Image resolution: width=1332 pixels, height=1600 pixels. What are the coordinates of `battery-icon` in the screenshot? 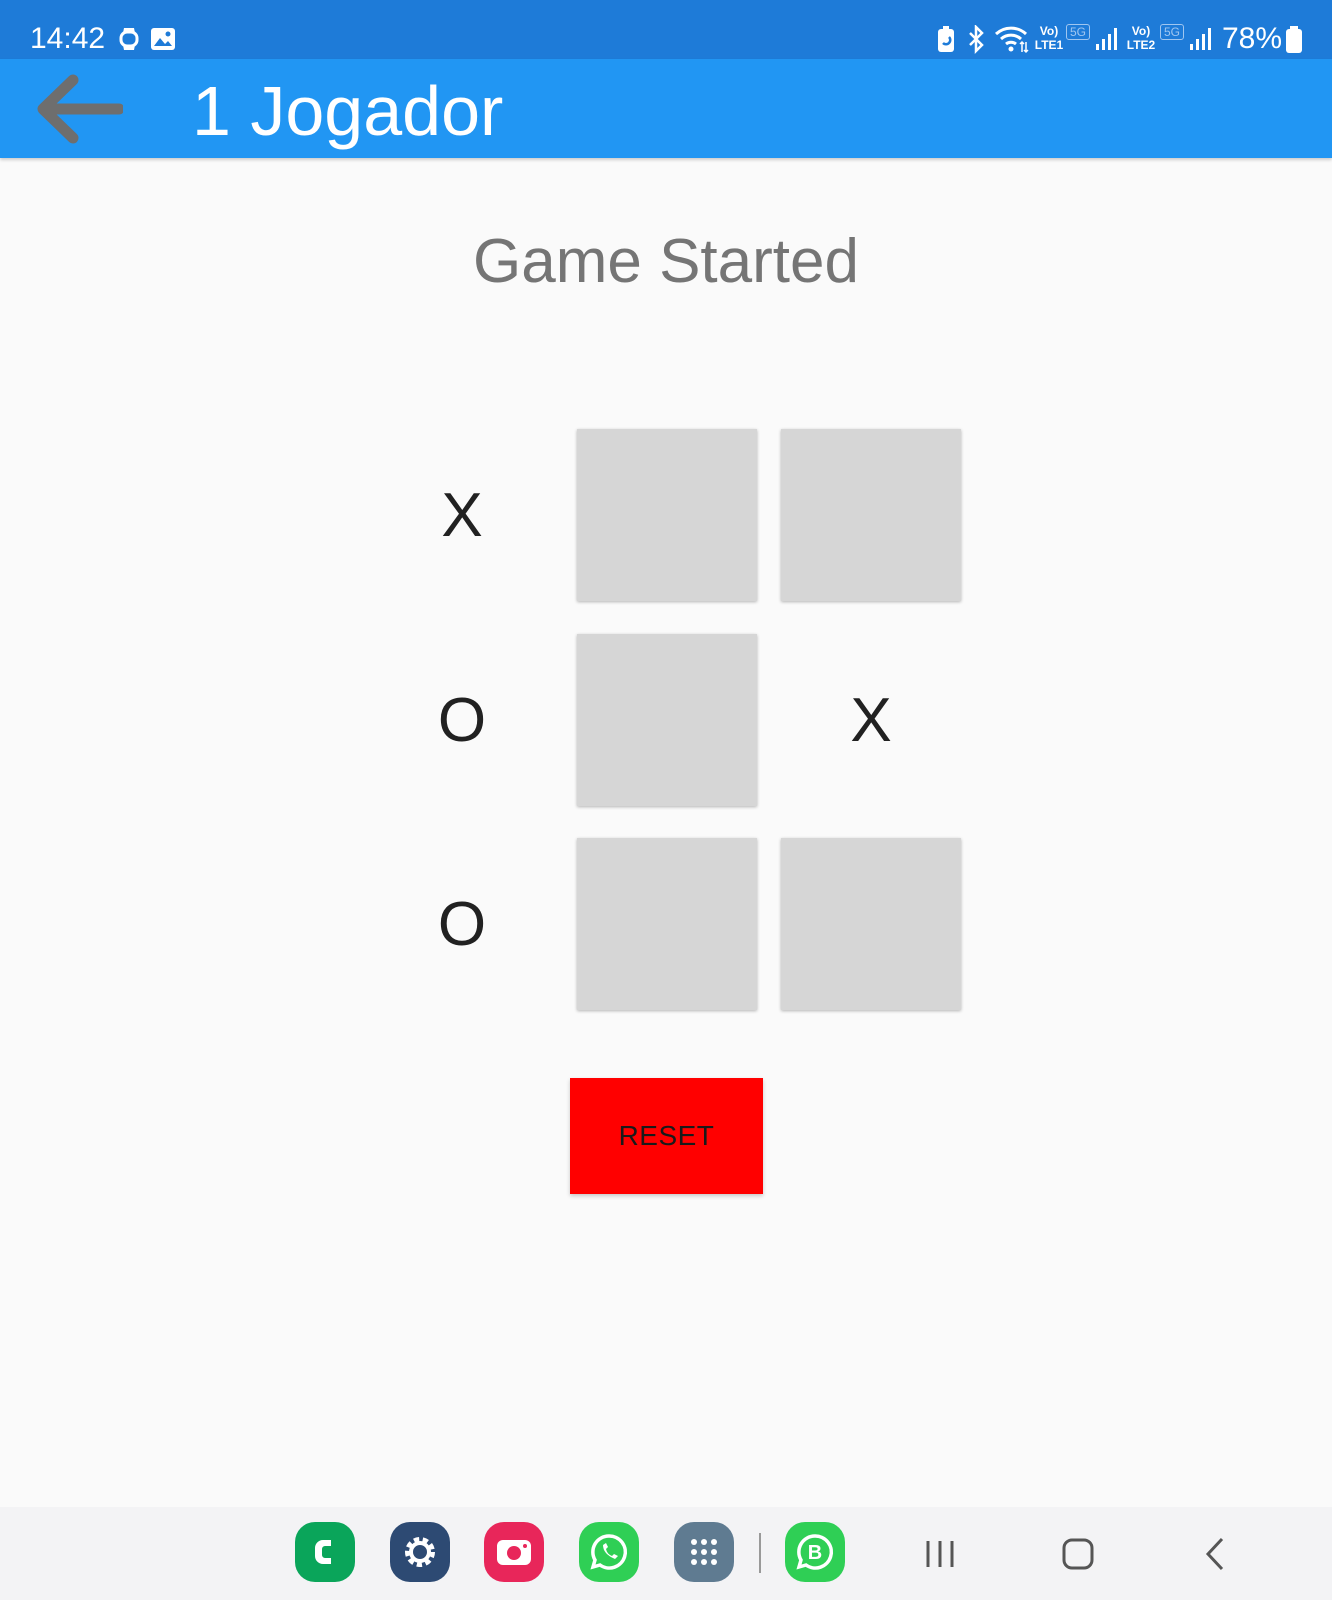 It's located at (1294, 39).